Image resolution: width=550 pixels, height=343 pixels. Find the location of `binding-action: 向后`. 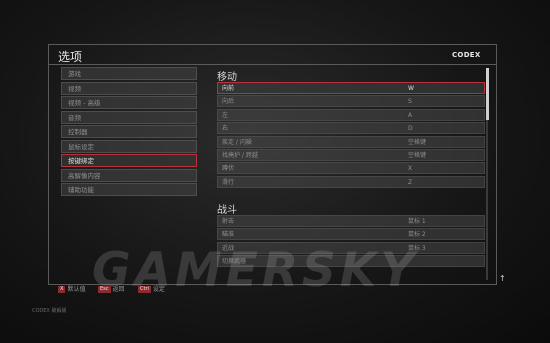

binding-action: 向后 is located at coordinates (228, 102).